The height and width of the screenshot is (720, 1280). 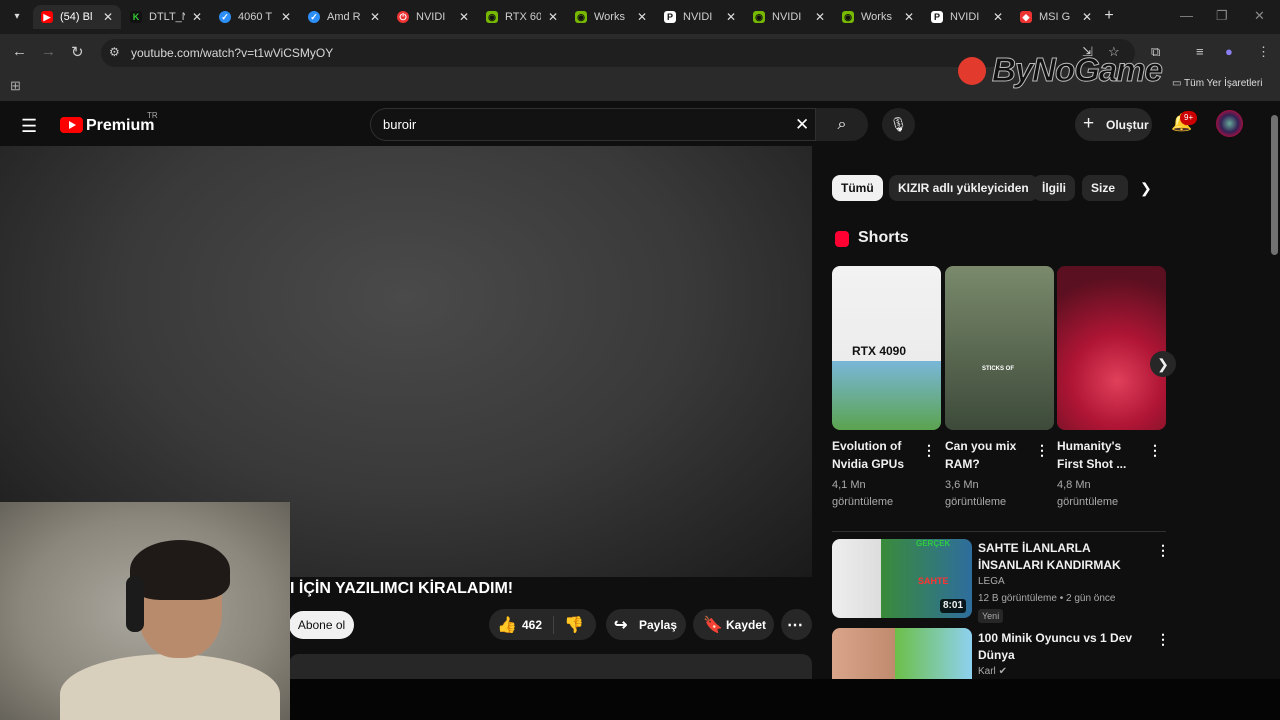 I want to click on tab-title: (54) Bl, so click(x=76, y=17).